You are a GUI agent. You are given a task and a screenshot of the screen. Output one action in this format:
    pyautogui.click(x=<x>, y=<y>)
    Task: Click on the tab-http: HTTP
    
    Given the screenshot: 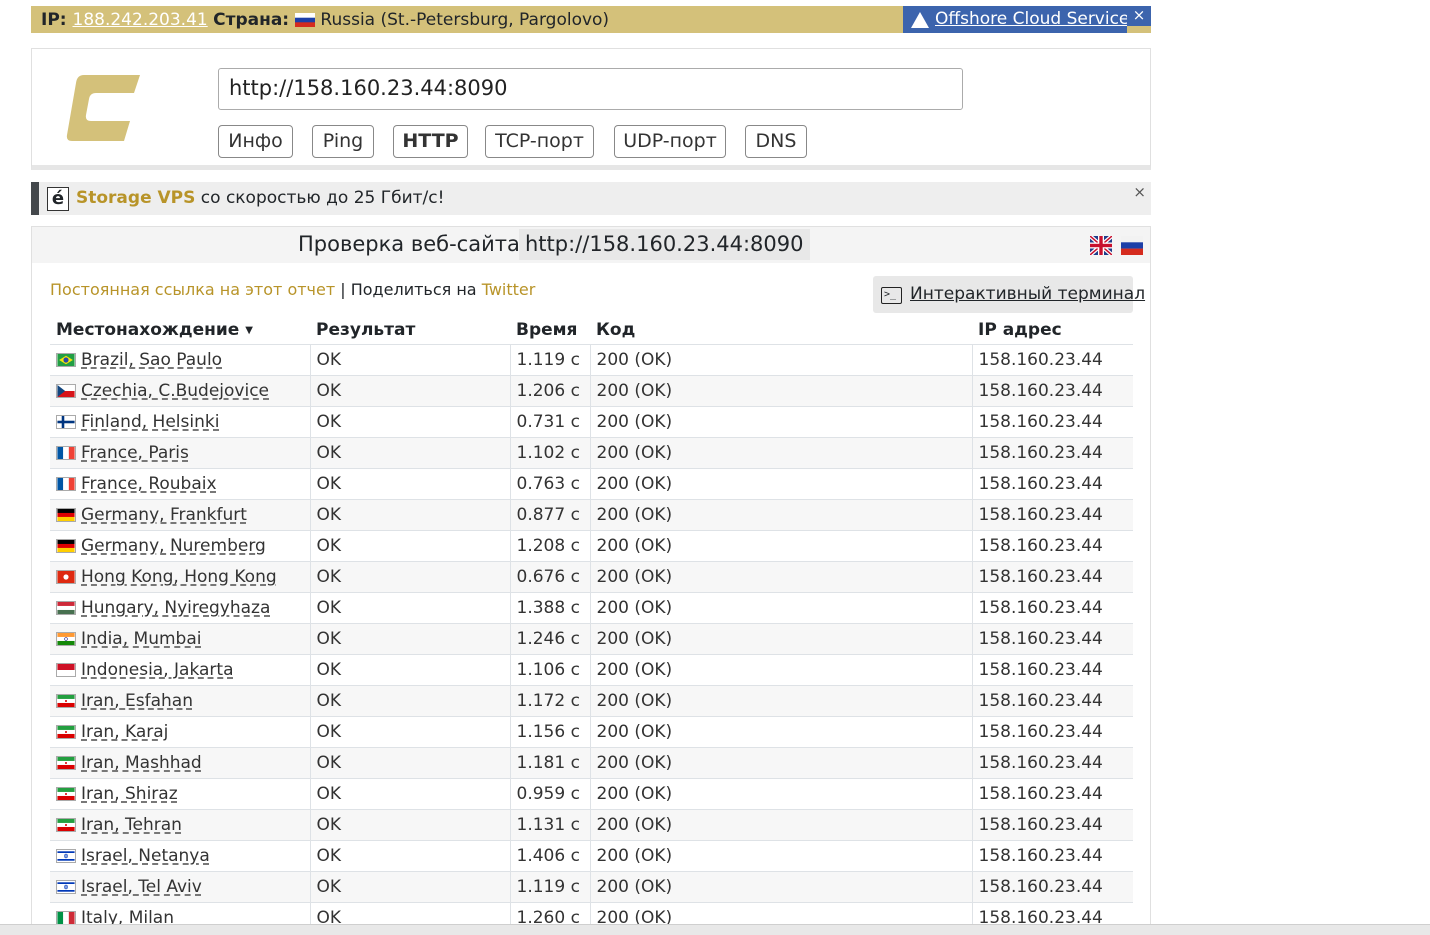 What is the action you would take?
    pyautogui.click(x=430, y=141)
    